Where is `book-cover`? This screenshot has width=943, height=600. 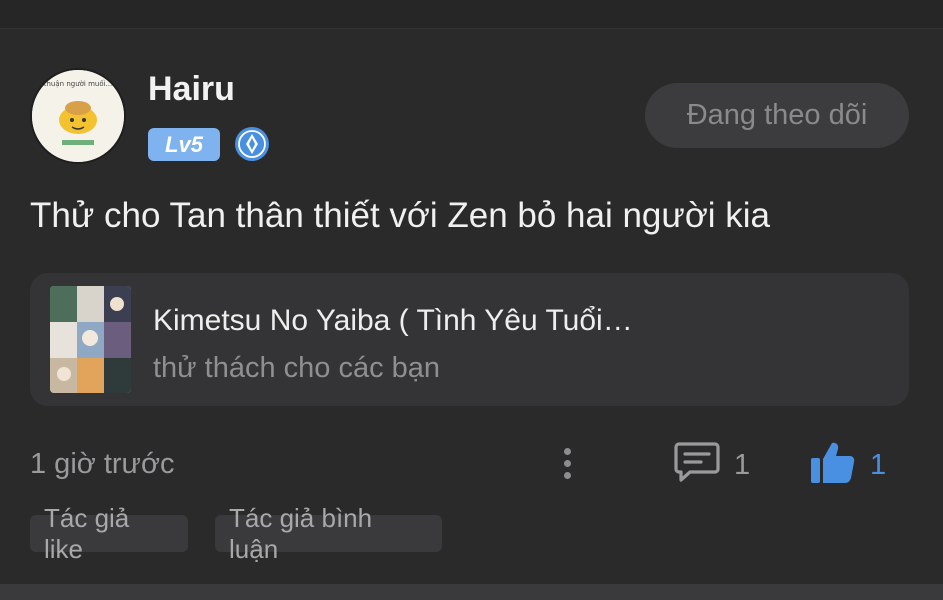
book-cover is located at coordinates (90, 339).